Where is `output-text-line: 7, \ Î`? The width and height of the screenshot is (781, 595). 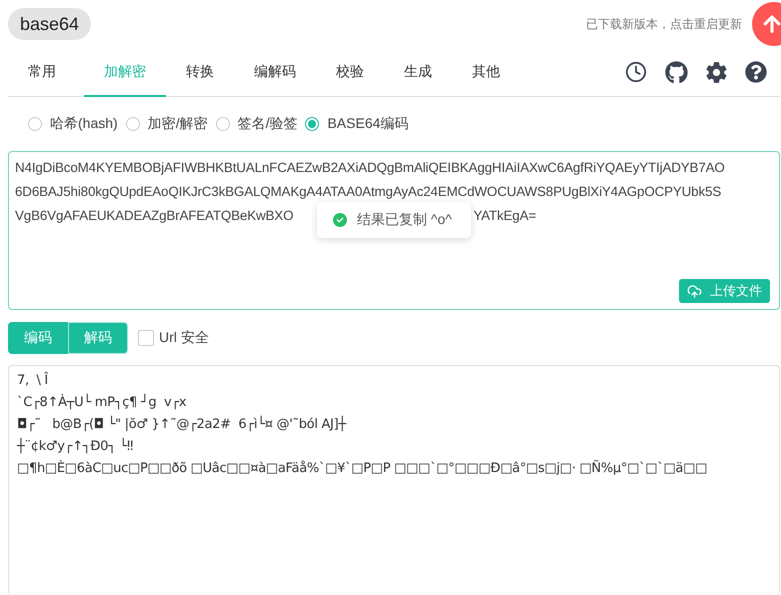 output-text-line: 7, \ Î is located at coordinates (33, 380).